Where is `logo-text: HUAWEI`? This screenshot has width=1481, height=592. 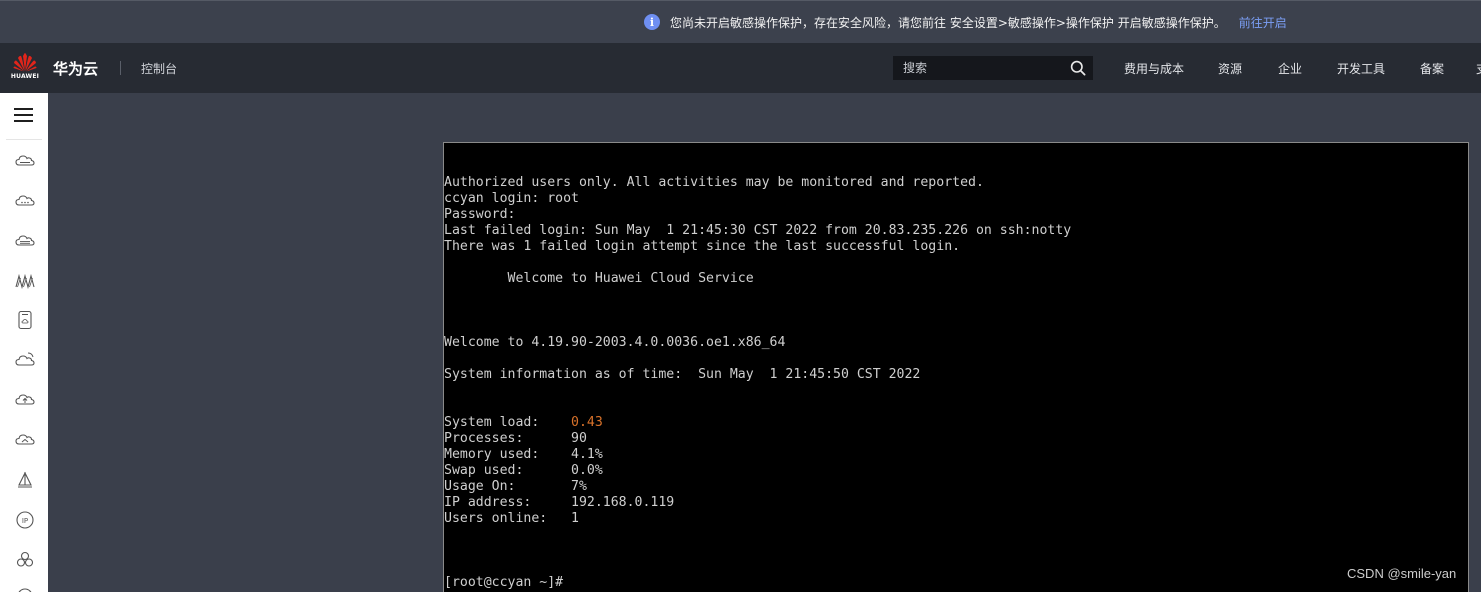
logo-text: HUAWEI is located at coordinates (25, 76).